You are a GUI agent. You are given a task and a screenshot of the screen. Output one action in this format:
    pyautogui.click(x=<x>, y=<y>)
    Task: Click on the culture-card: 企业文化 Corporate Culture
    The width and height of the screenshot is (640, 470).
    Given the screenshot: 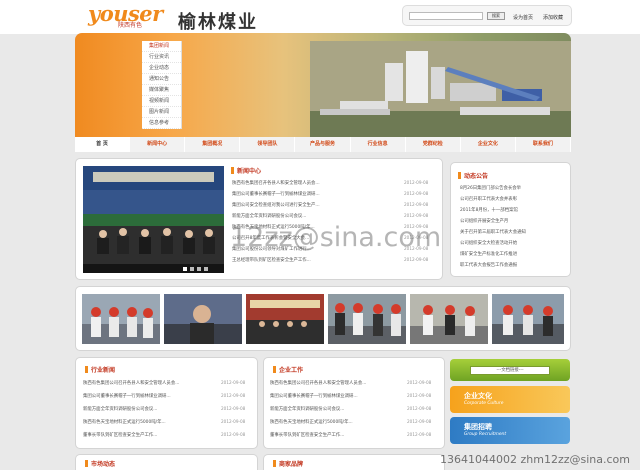 What is the action you would take?
    pyautogui.click(x=510, y=399)
    